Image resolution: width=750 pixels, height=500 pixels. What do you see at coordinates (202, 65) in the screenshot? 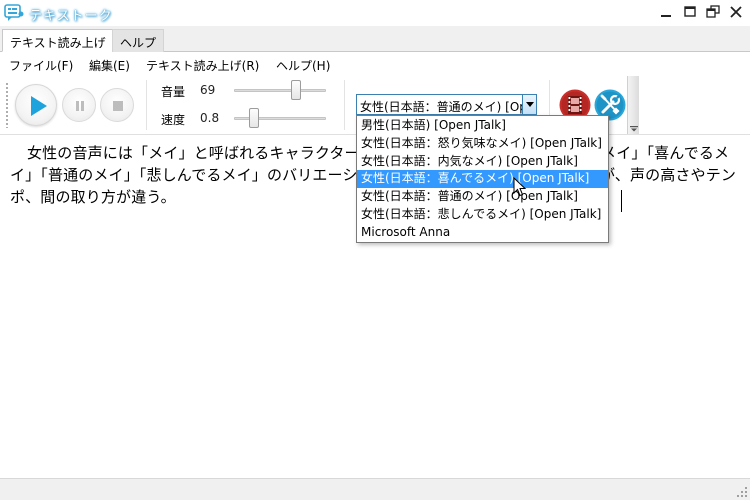
I see `menu-text-reading: テキスト読み上げ(R)` at bounding box center [202, 65].